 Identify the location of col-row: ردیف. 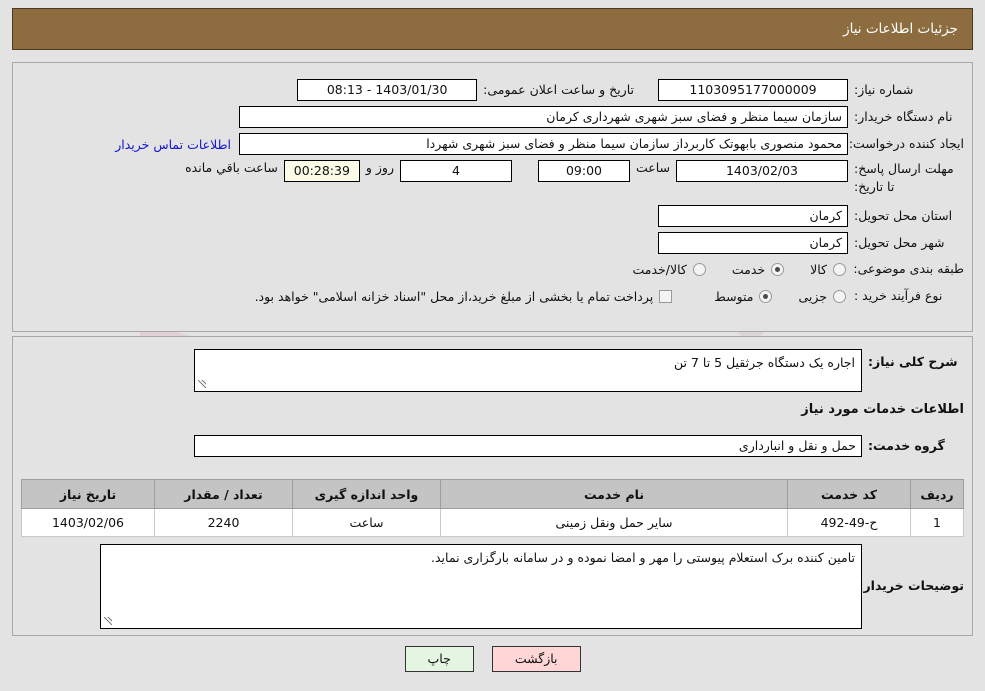
(937, 494).